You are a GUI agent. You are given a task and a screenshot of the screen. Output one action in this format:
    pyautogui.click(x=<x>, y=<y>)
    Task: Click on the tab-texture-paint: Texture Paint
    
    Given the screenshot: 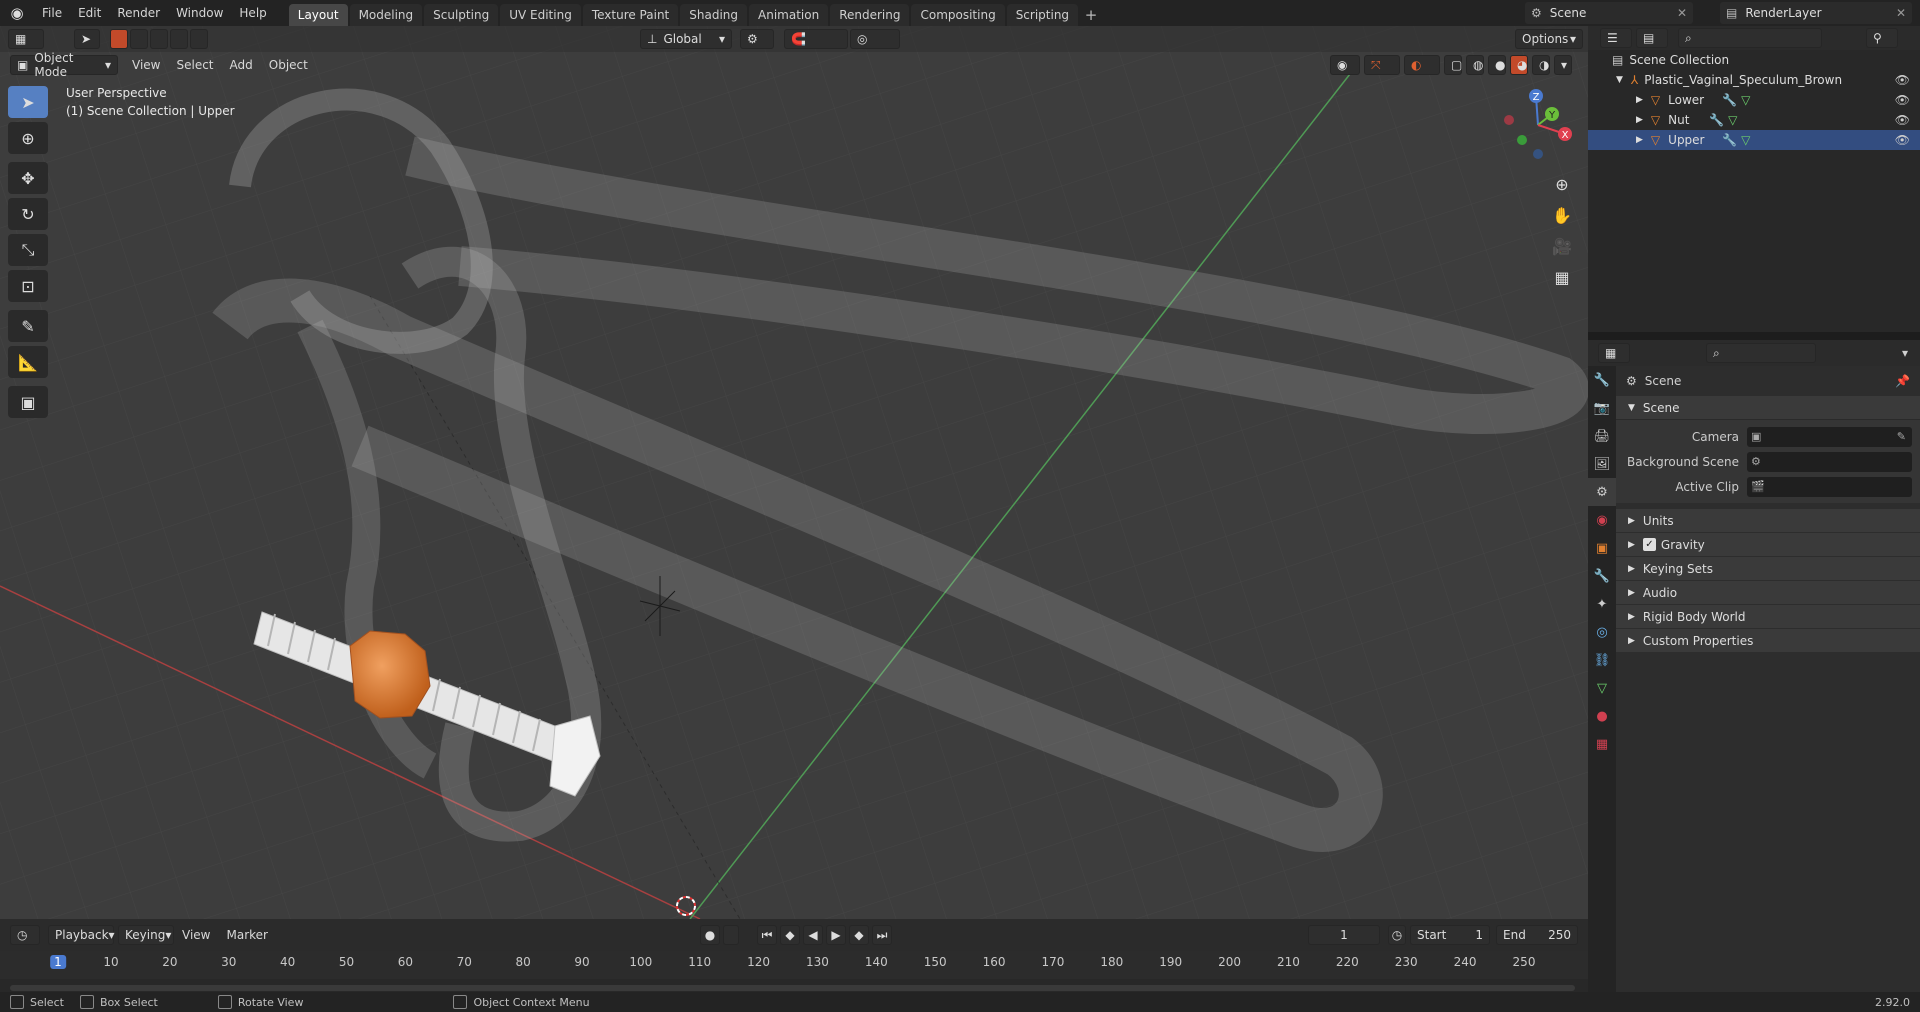 What is the action you would take?
    pyautogui.click(x=630, y=15)
    